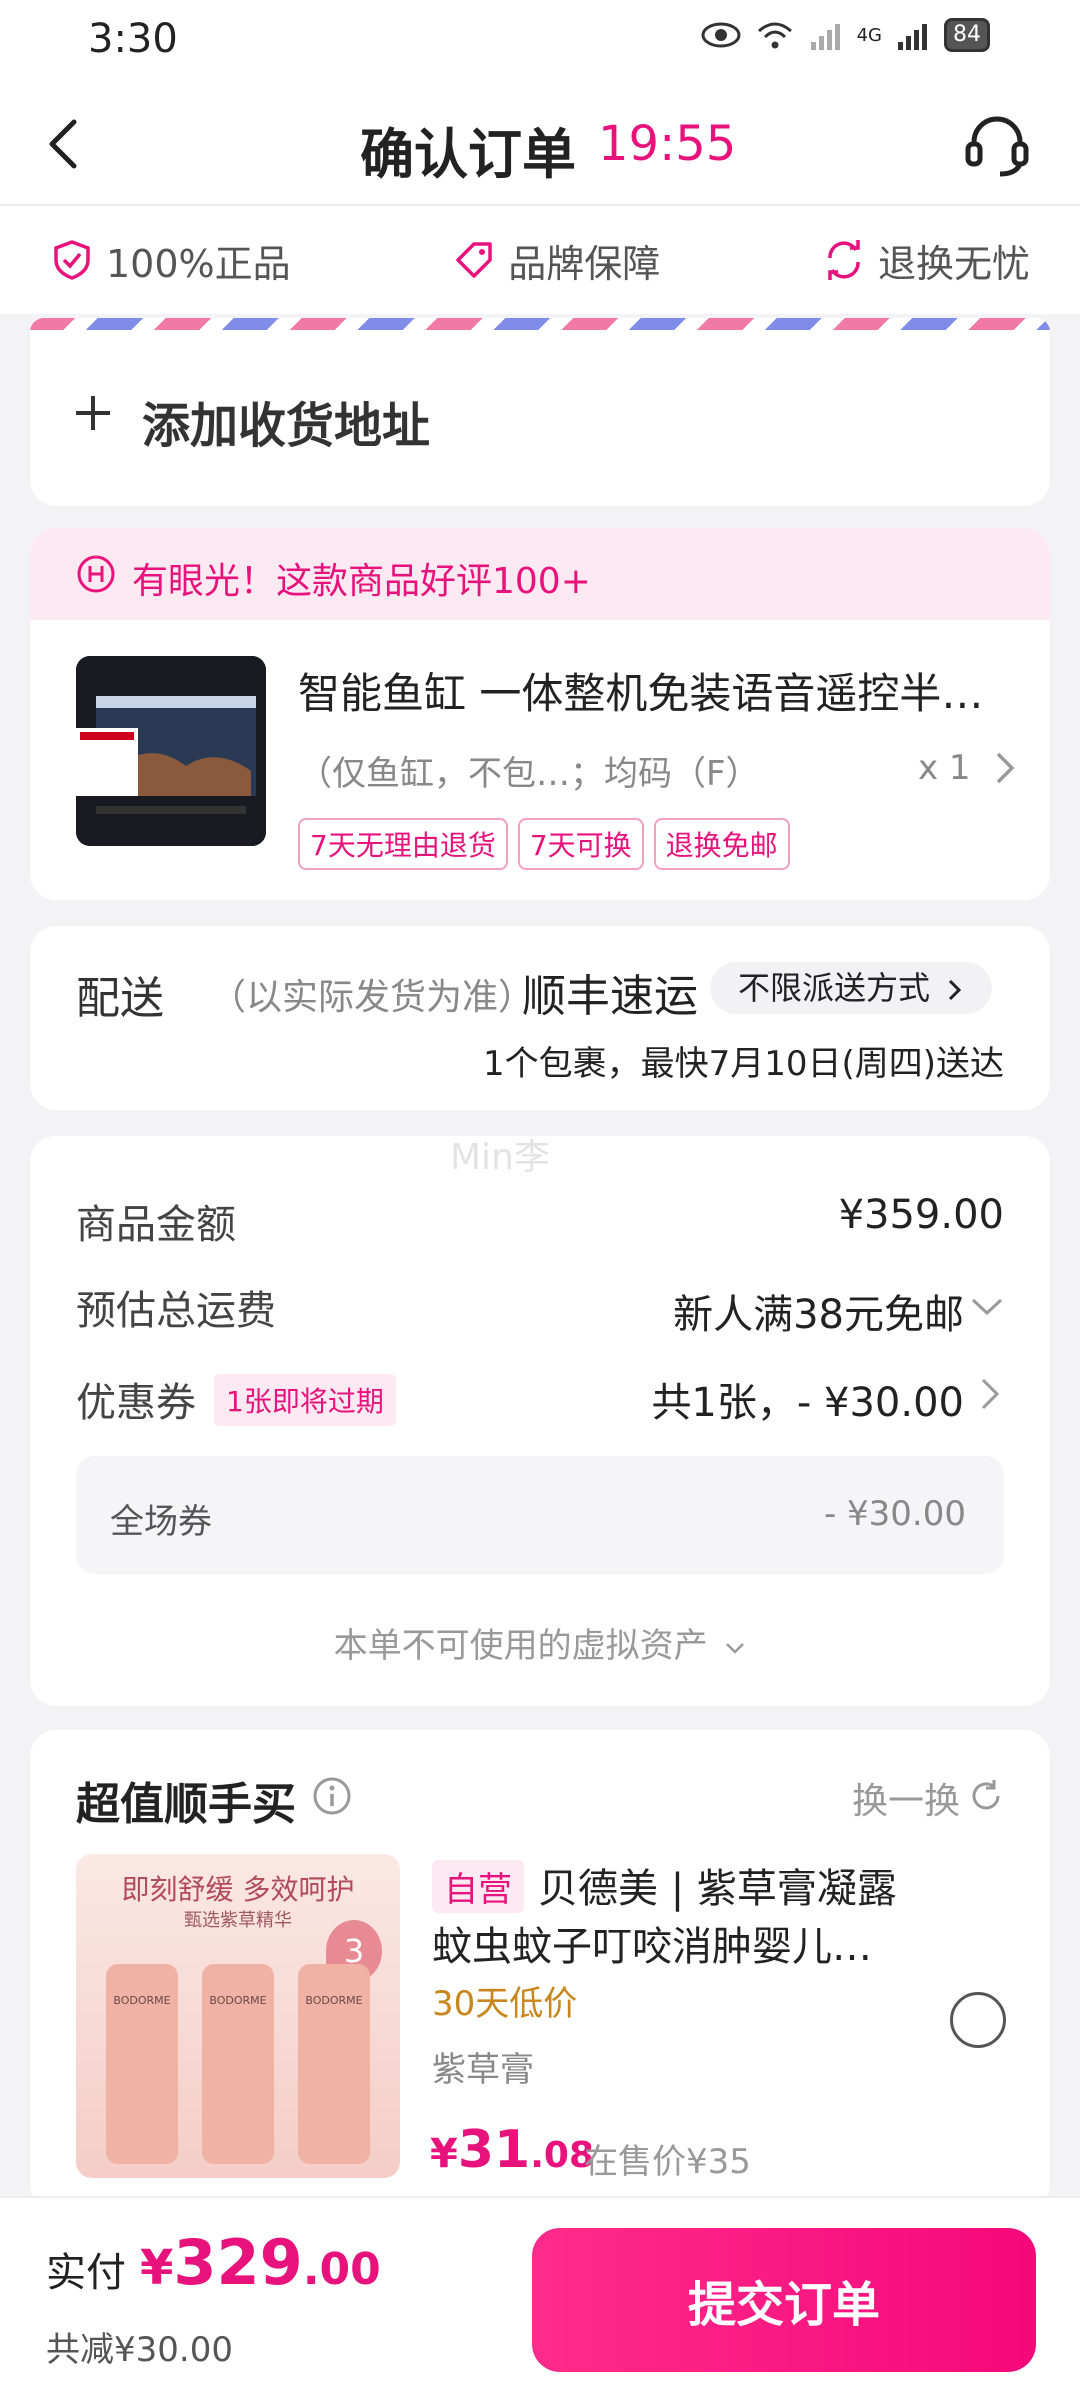 This screenshot has height=2400, width=1080. Describe the element at coordinates (578, 770) in the screenshot. I see `product-spec: （仅鱼缸，不包…；均码（F）` at that location.